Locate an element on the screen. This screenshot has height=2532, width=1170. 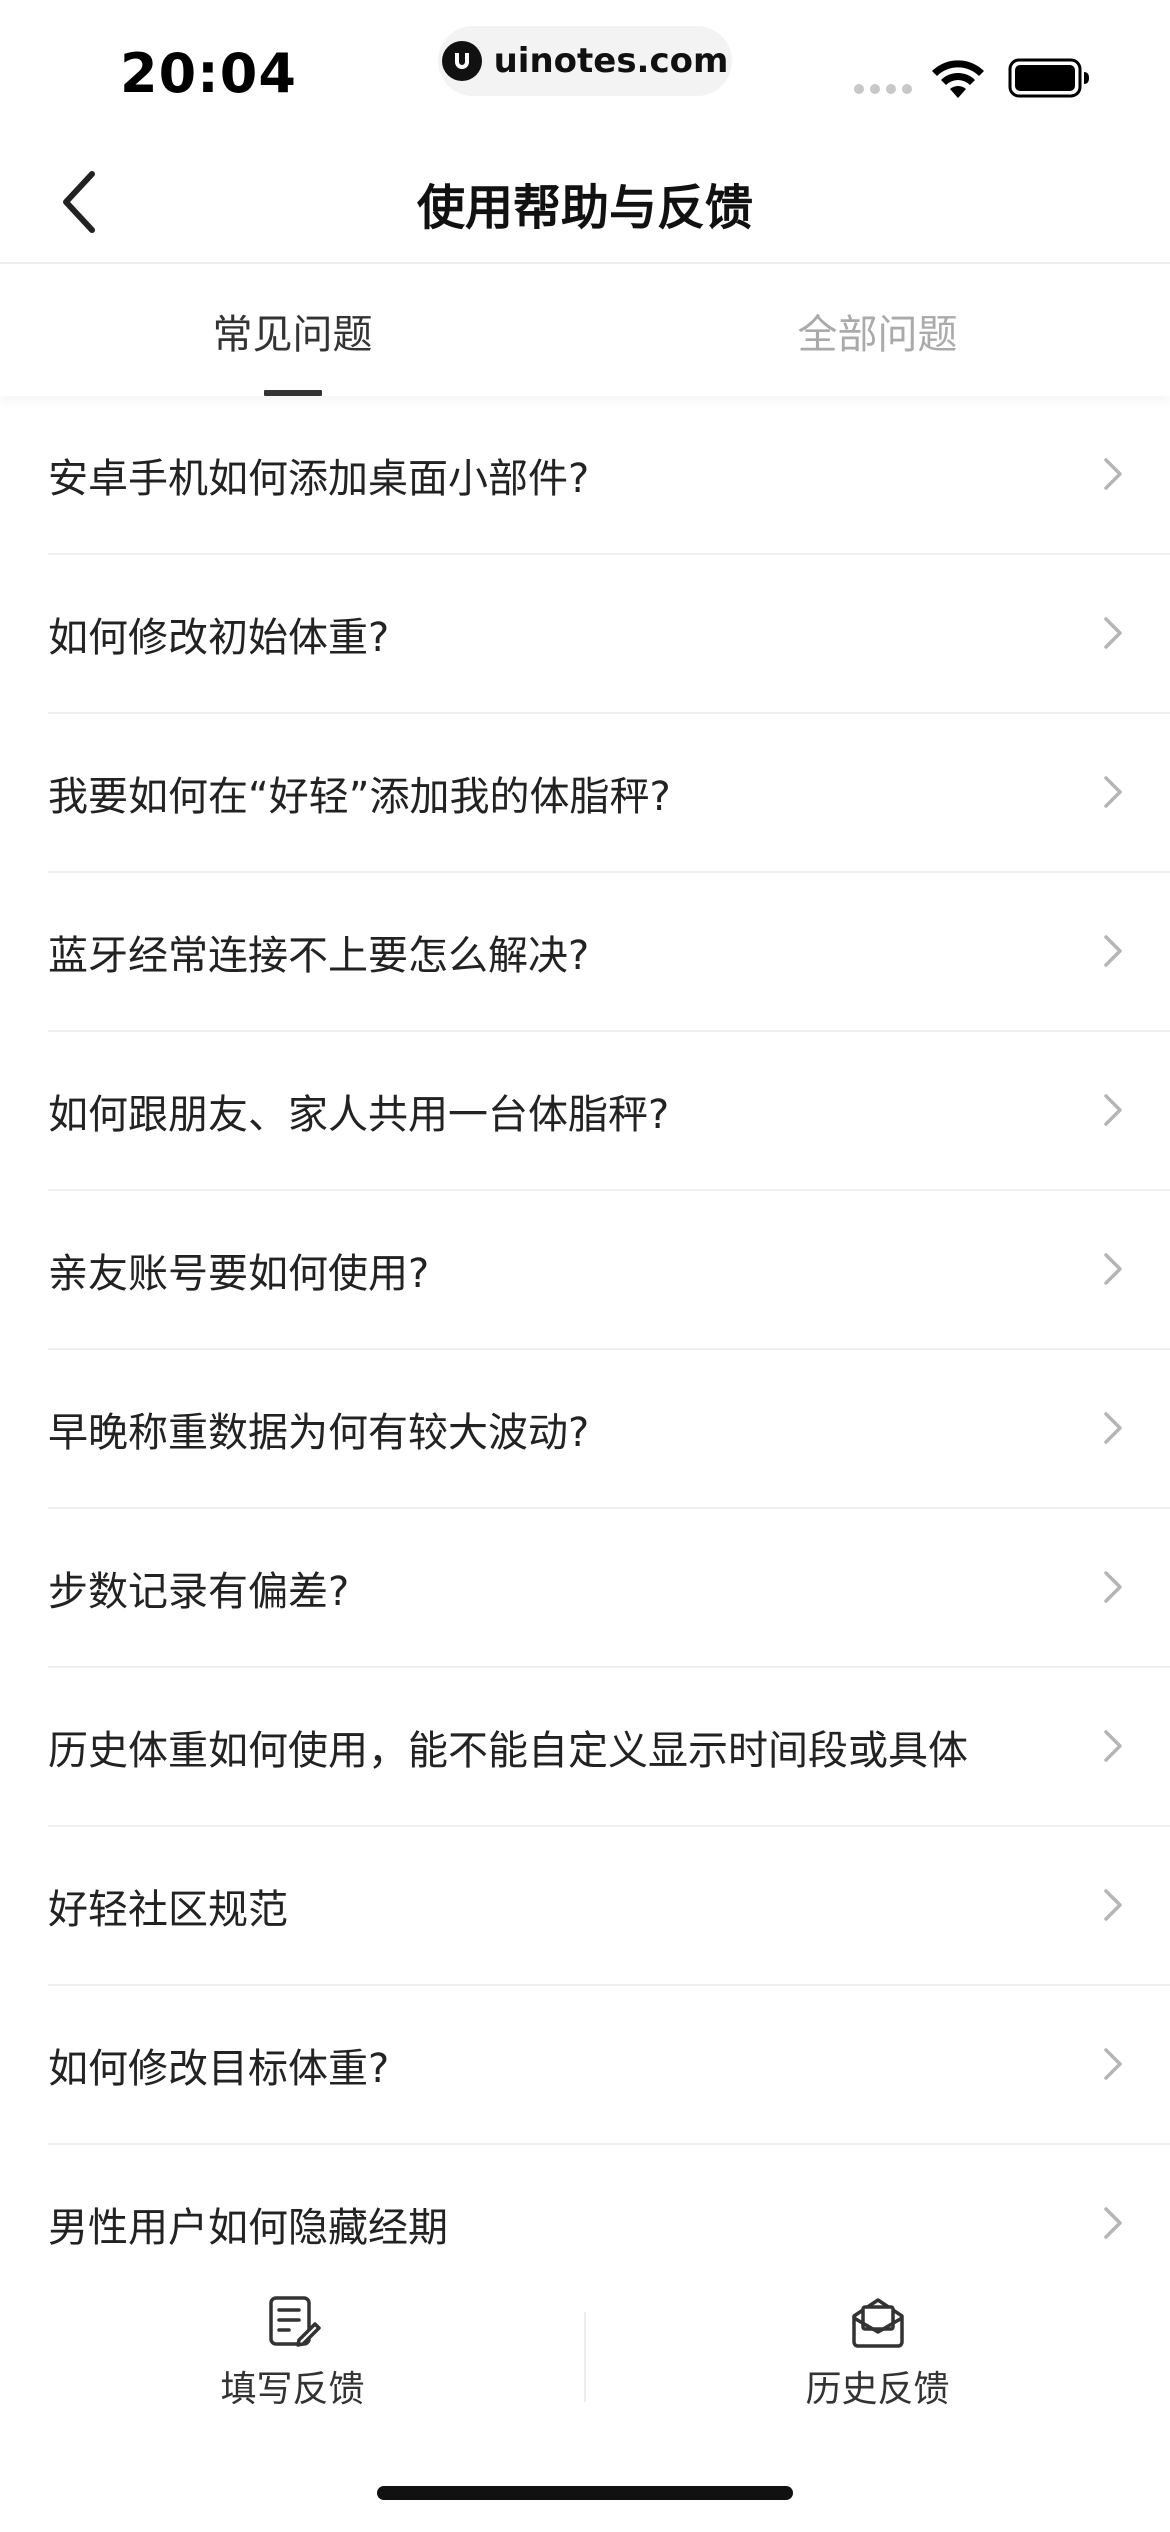
list-item: 蓝牙经常连接不上要怎么解决? is located at coordinates (585, 952).